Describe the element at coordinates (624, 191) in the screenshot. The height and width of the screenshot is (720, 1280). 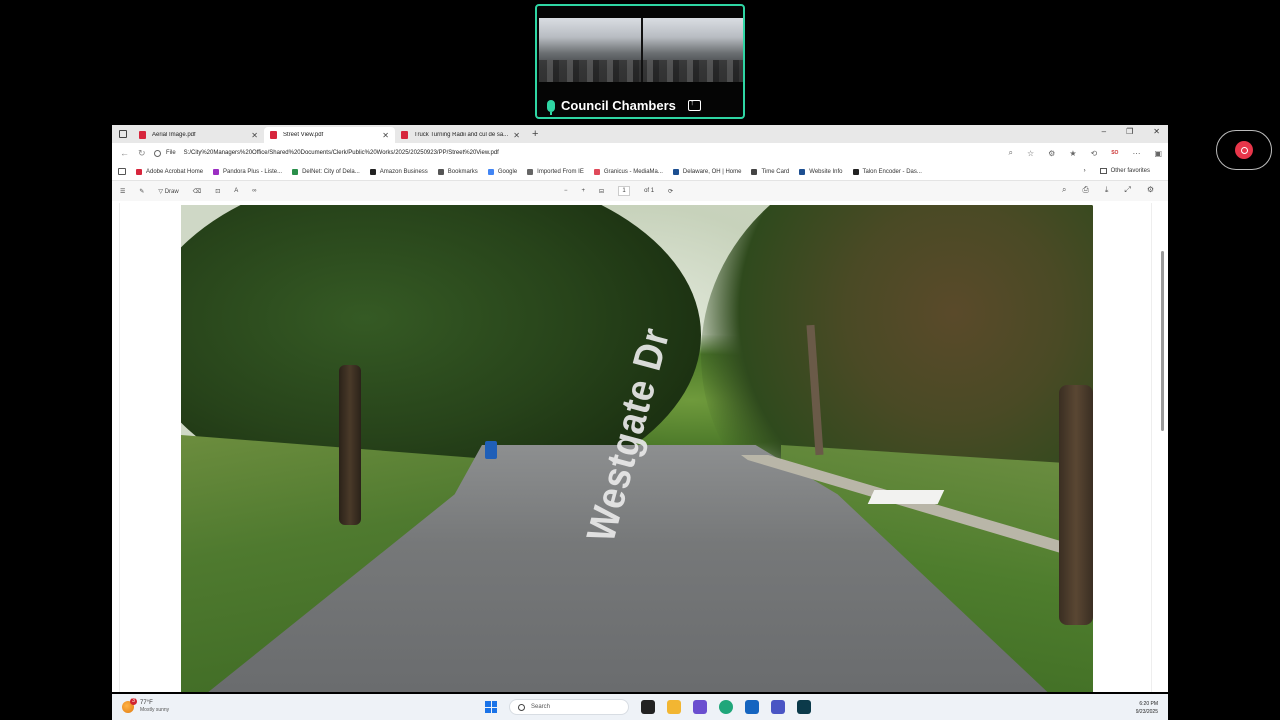
I see `page-number-input: 1` at that location.